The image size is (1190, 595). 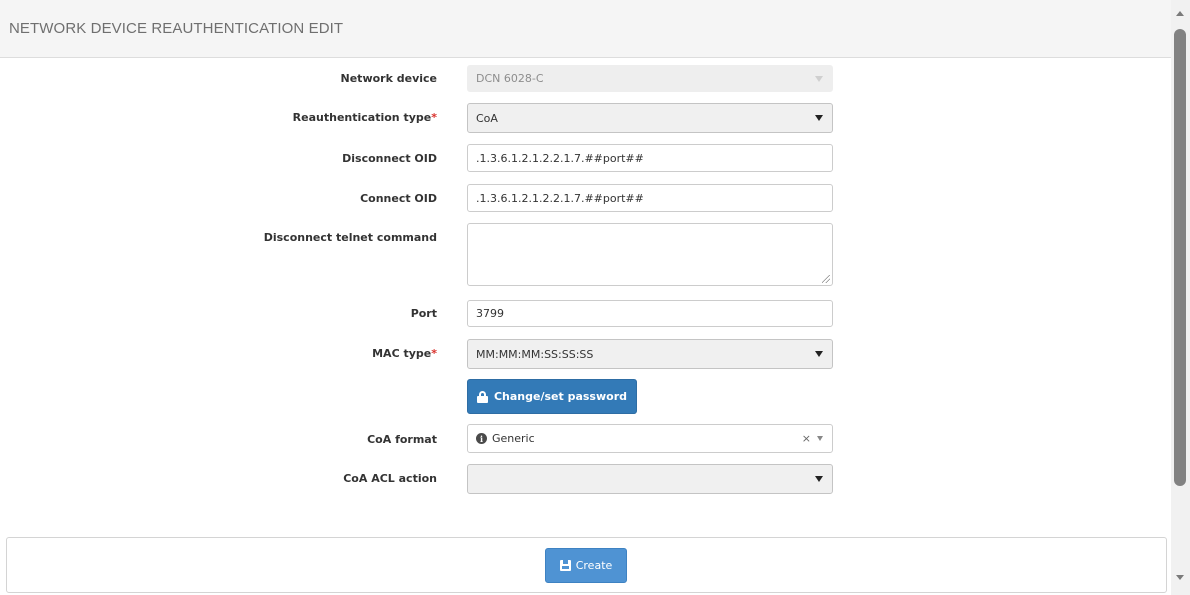 What do you see at coordinates (404, 353) in the screenshot?
I see `mac-type-label: MAC type*` at bounding box center [404, 353].